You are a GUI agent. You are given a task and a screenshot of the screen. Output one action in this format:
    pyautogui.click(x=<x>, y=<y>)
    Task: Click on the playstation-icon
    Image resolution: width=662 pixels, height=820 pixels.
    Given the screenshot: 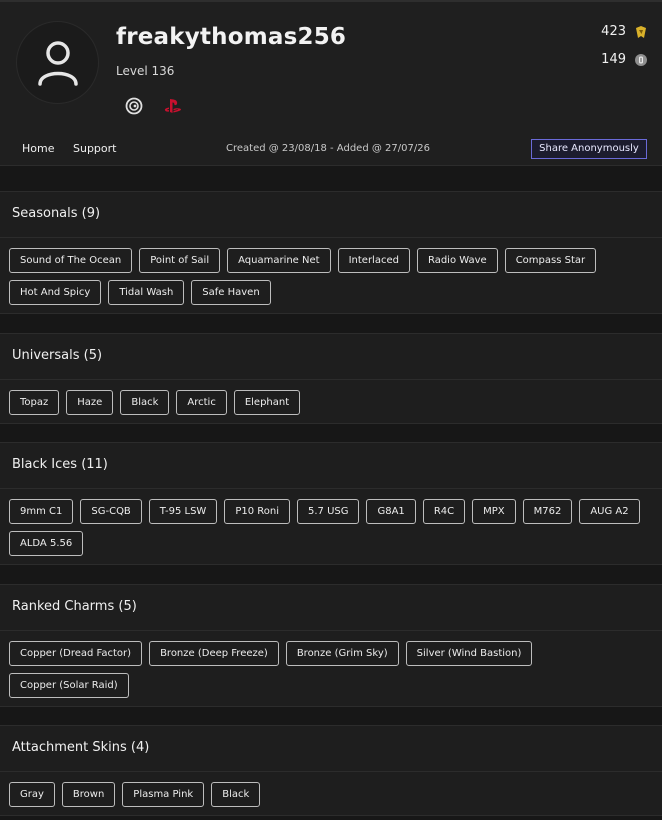 What is the action you would take?
    pyautogui.click(x=173, y=106)
    